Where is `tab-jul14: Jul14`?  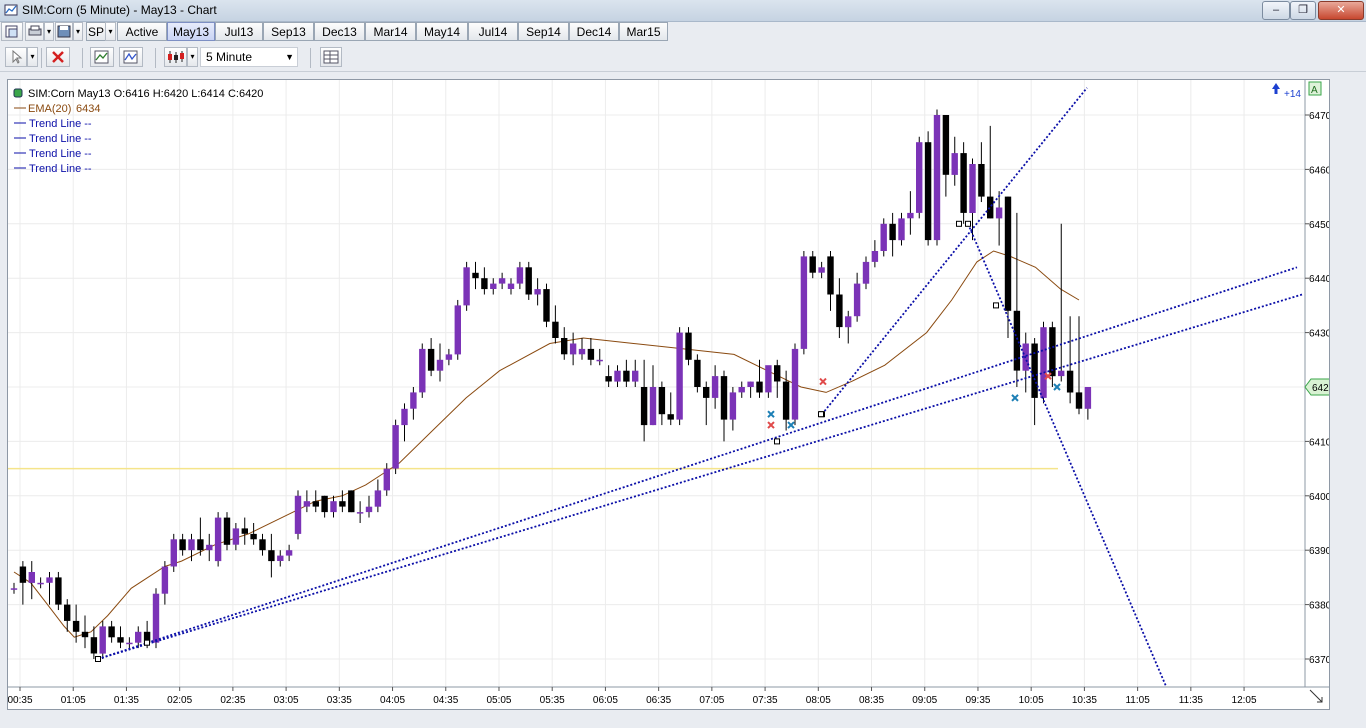 tab-jul14: Jul14 is located at coordinates (493, 31).